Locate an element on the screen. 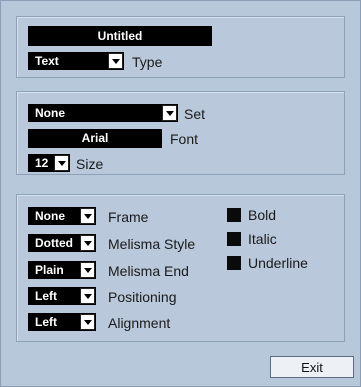  size-dropdown-value: 12 is located at coordinates (42, 163).